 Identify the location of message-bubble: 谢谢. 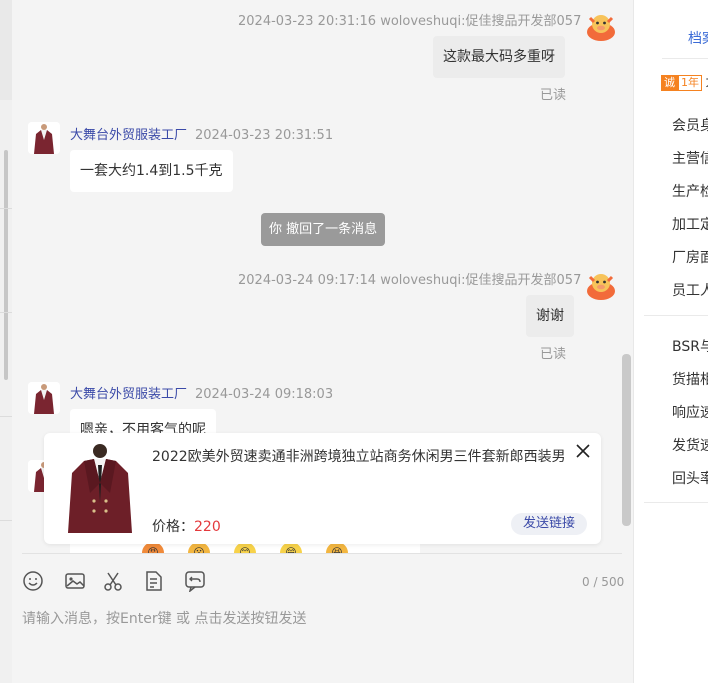
(550, 316).